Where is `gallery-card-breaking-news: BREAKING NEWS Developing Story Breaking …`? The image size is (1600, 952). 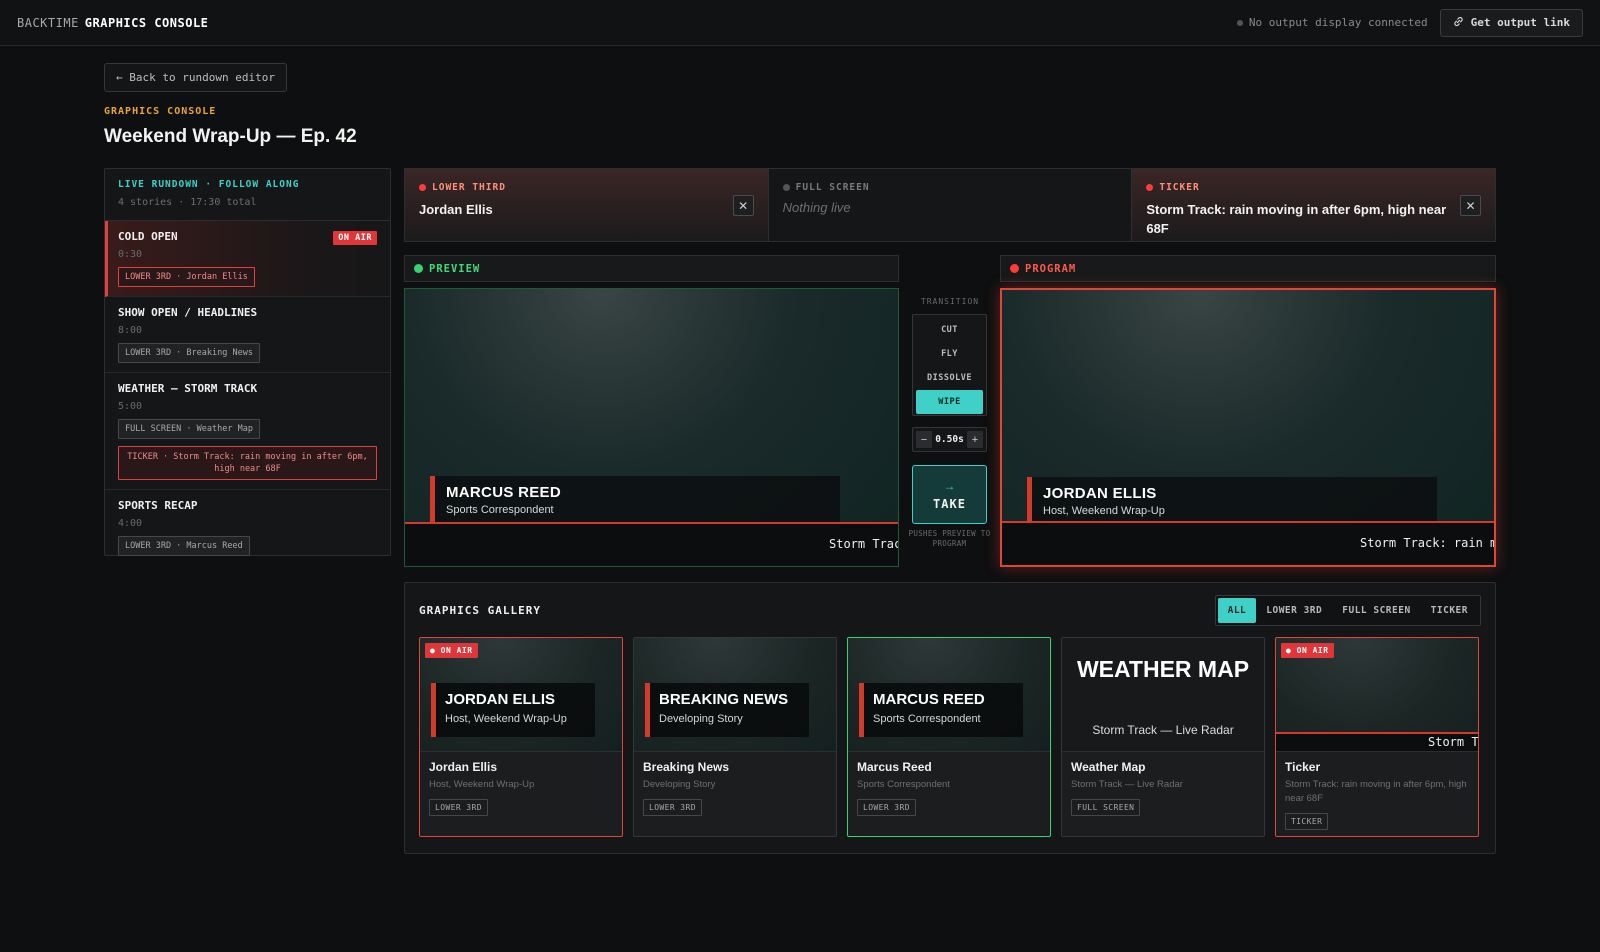 gallery-card-breaking-news: BREAKING NEWS Developing Story Breaking … is located at coordinates (735, 737).